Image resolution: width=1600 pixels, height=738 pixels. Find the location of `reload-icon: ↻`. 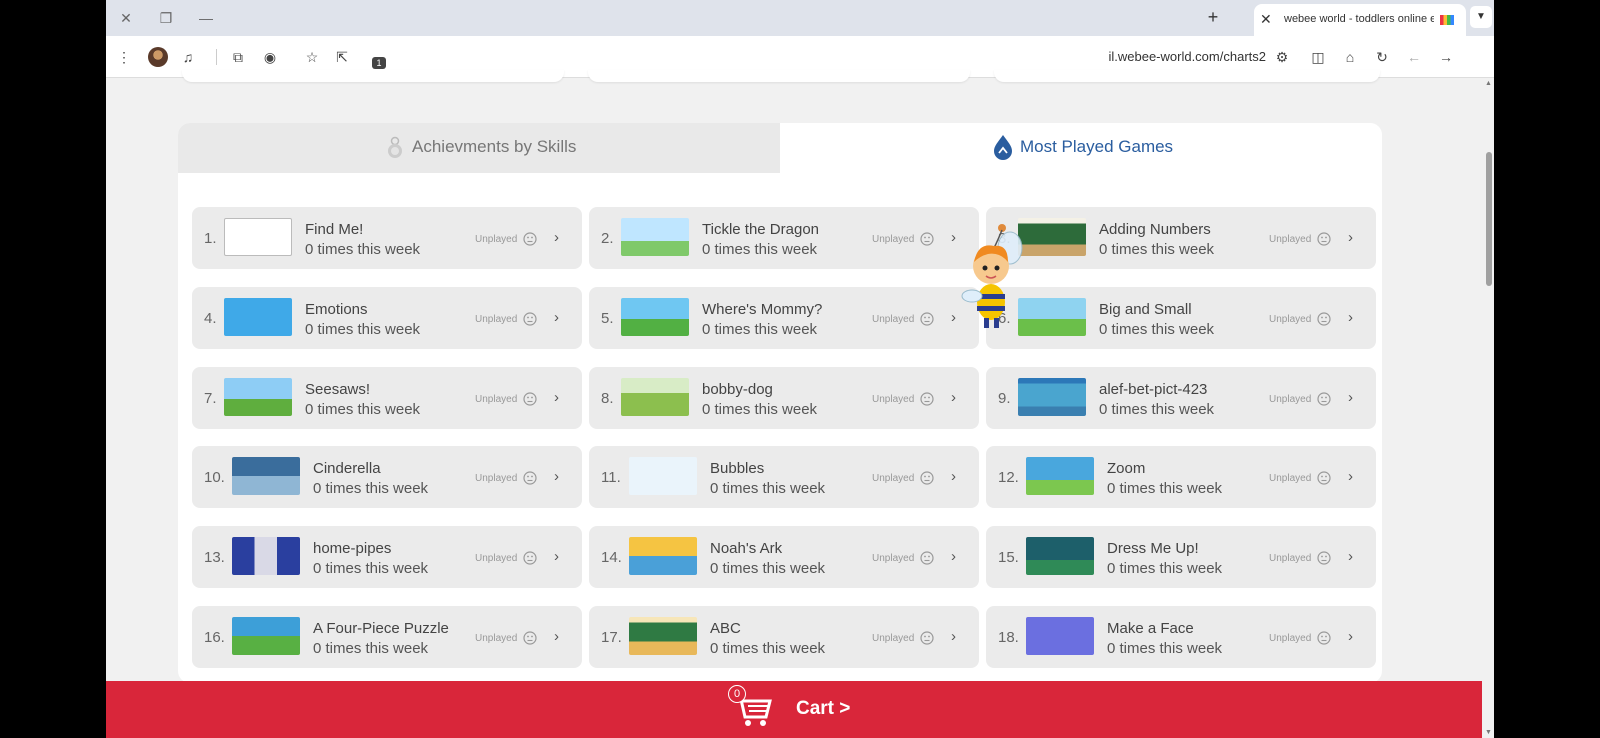

reload-icon: ↻ is located at coordinates (1382, 57).